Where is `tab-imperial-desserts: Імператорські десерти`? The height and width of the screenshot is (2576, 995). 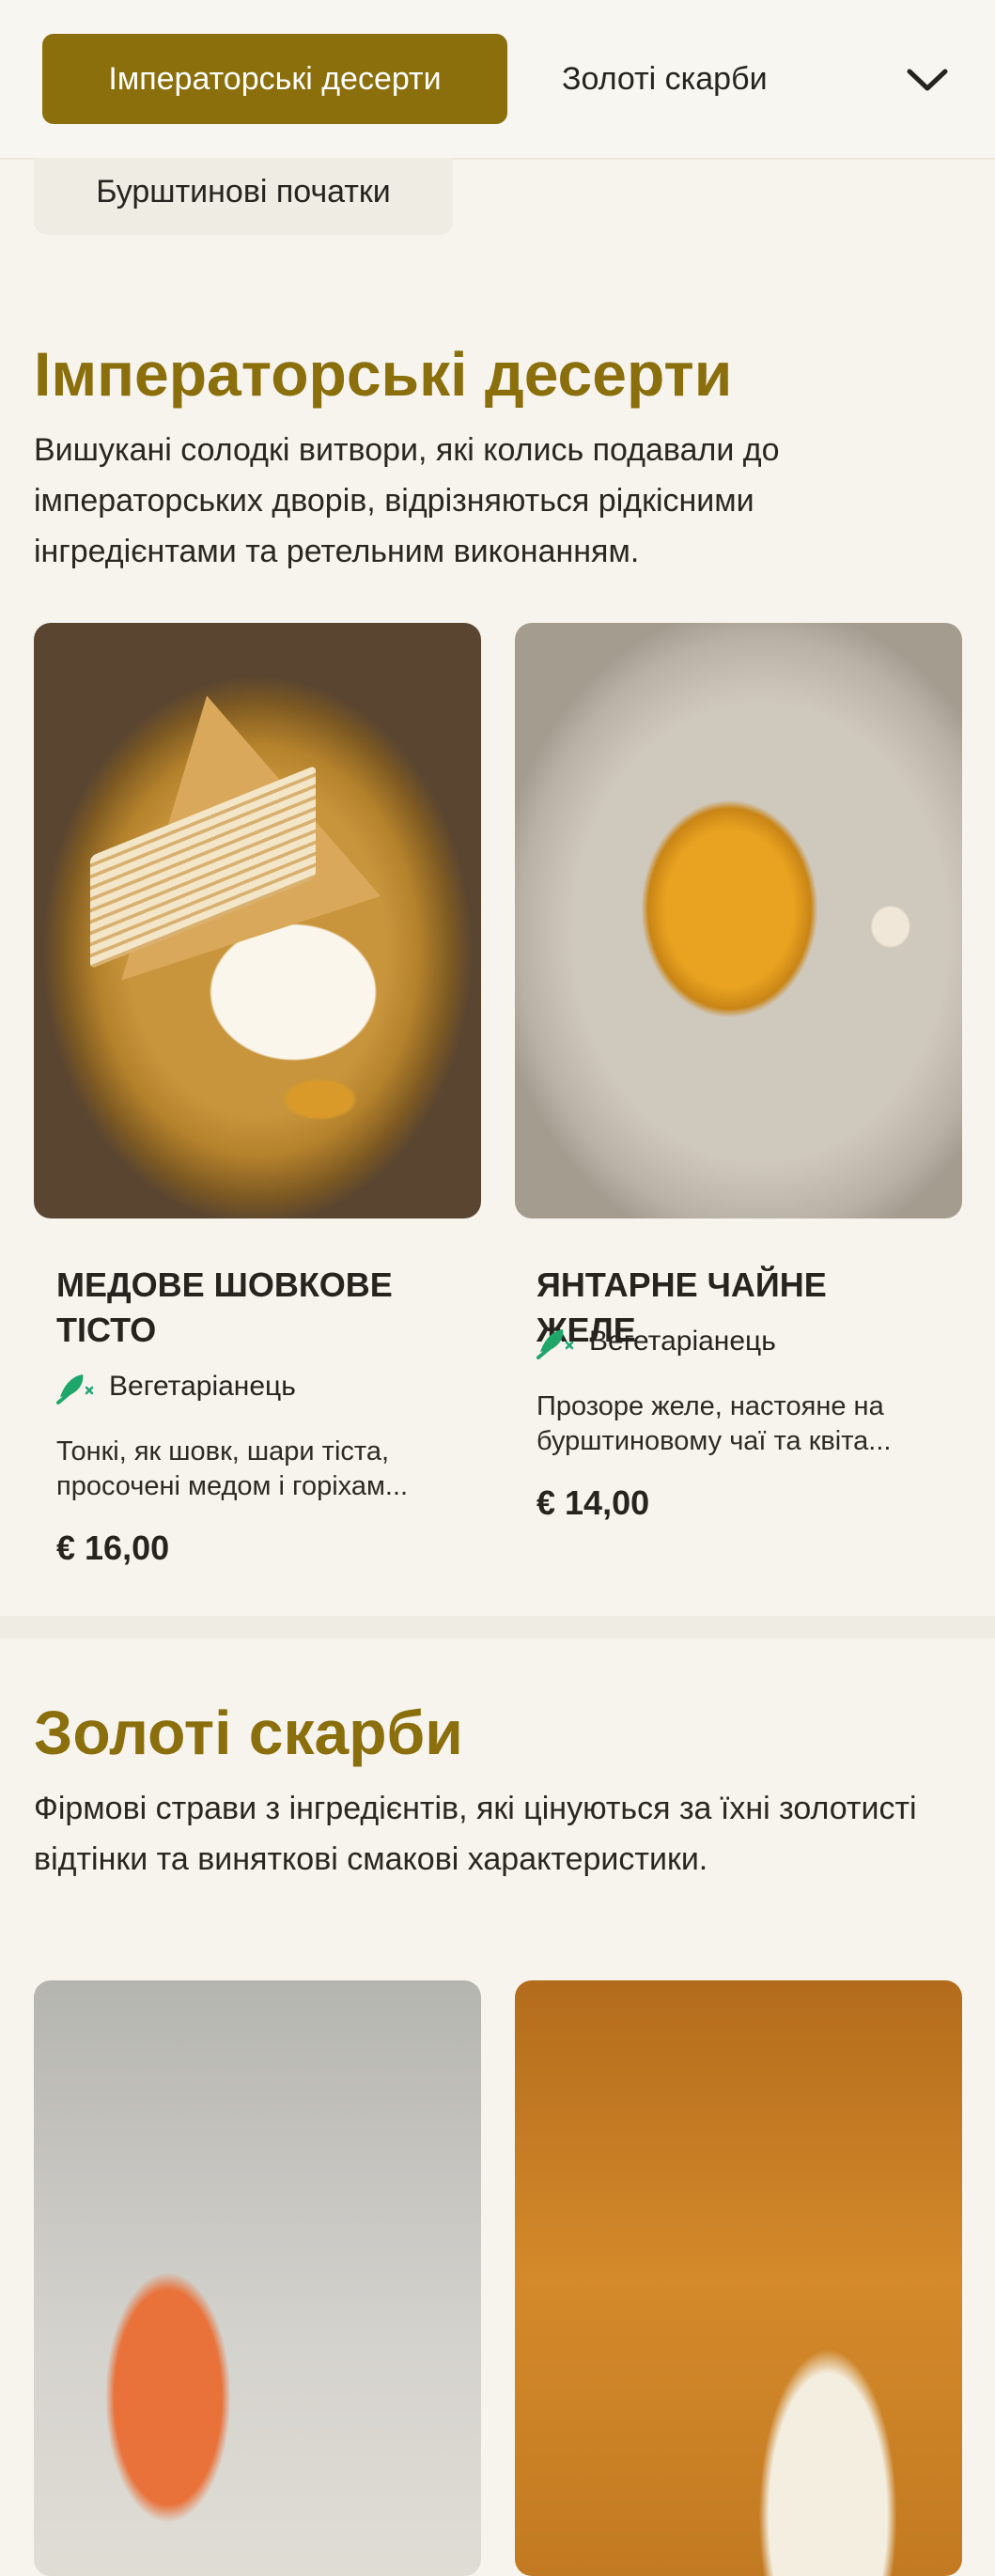
tab-imperial-desserts: Імператорські десерти is located at coordinates (274, 79).